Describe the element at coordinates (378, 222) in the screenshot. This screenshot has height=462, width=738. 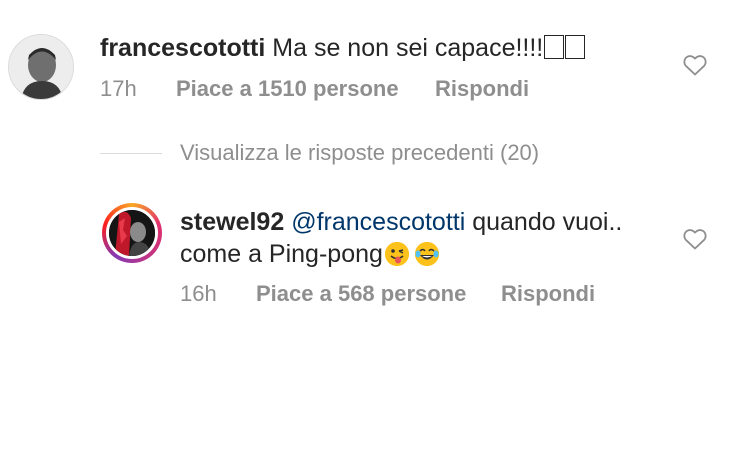
I see `mention-link: @francescototti` at that location.